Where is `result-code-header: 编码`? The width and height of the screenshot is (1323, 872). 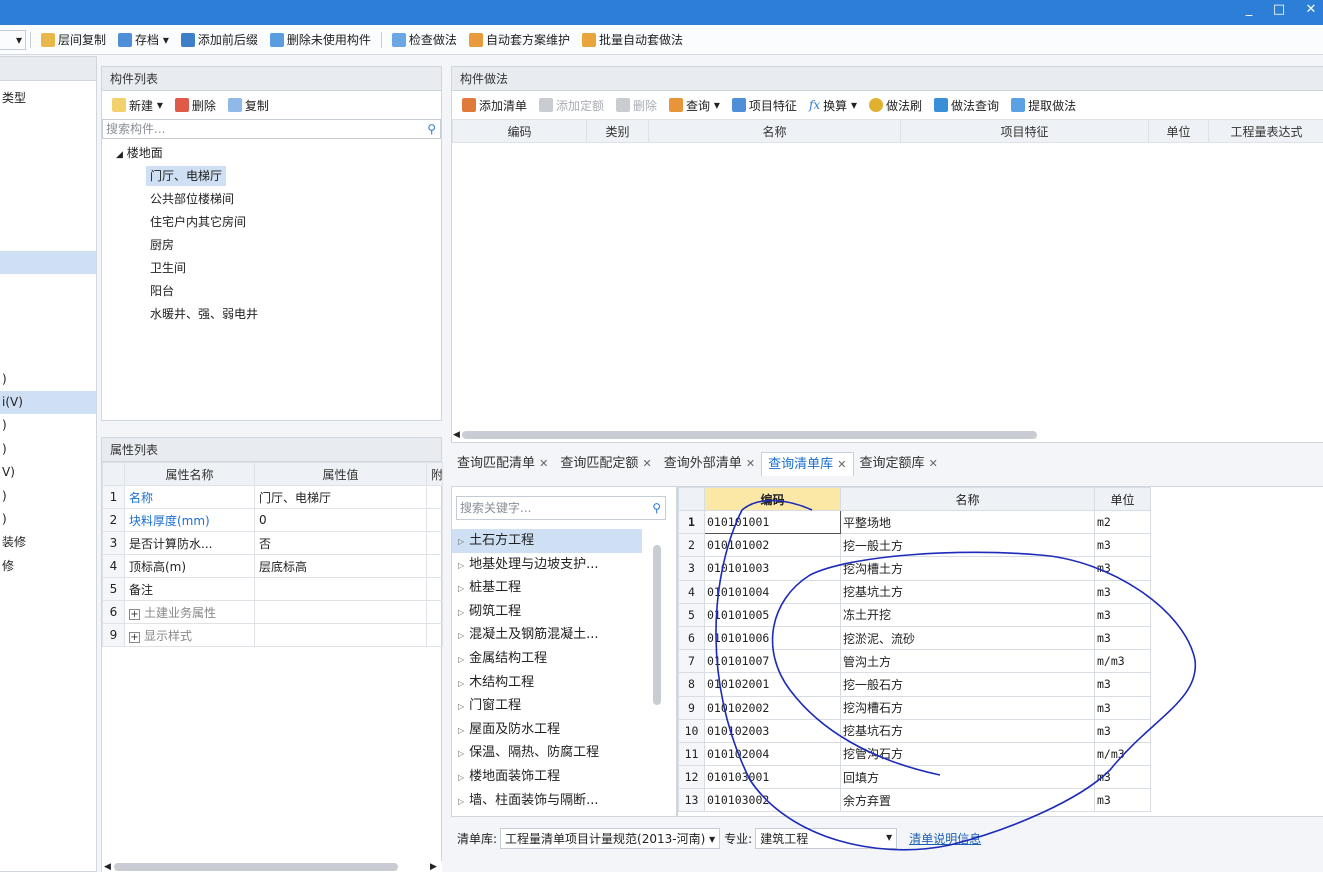 result-code-header: 编码 is located at coordinates (772, 499).